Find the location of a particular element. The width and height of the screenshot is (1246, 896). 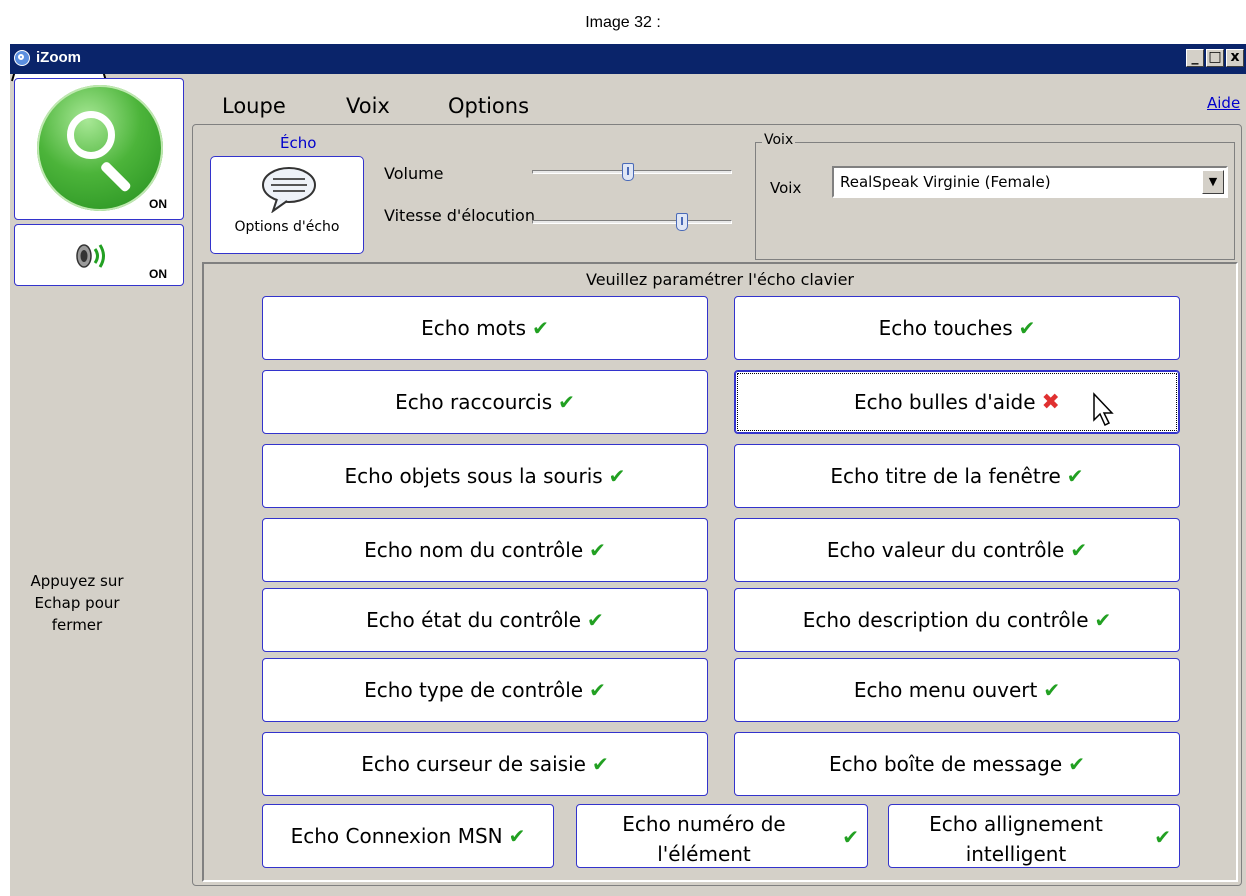

speech-rate-label: Vitesse d'élocution is located at coordinates (459, 215).